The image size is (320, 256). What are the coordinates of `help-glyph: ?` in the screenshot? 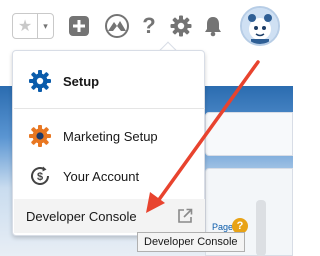 It's located at (149, 25).